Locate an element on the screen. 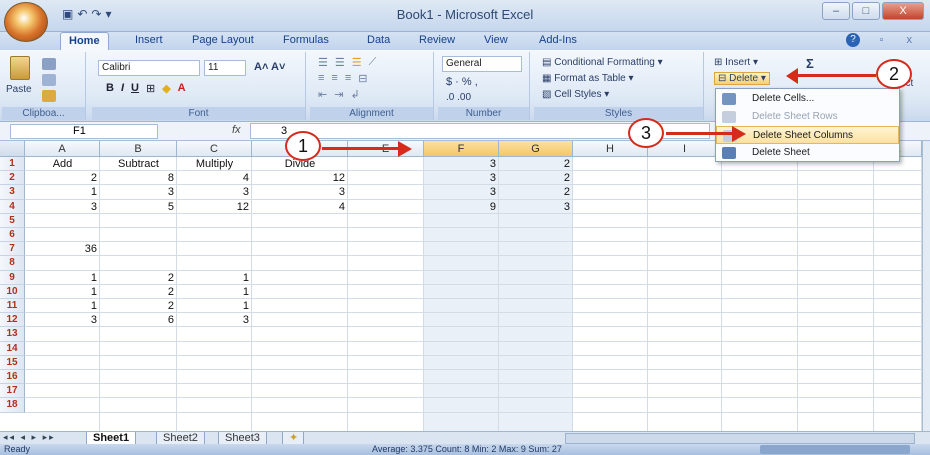 The image size is (930, 455). cell-a2: 2 is located at coordinates (62, 178).